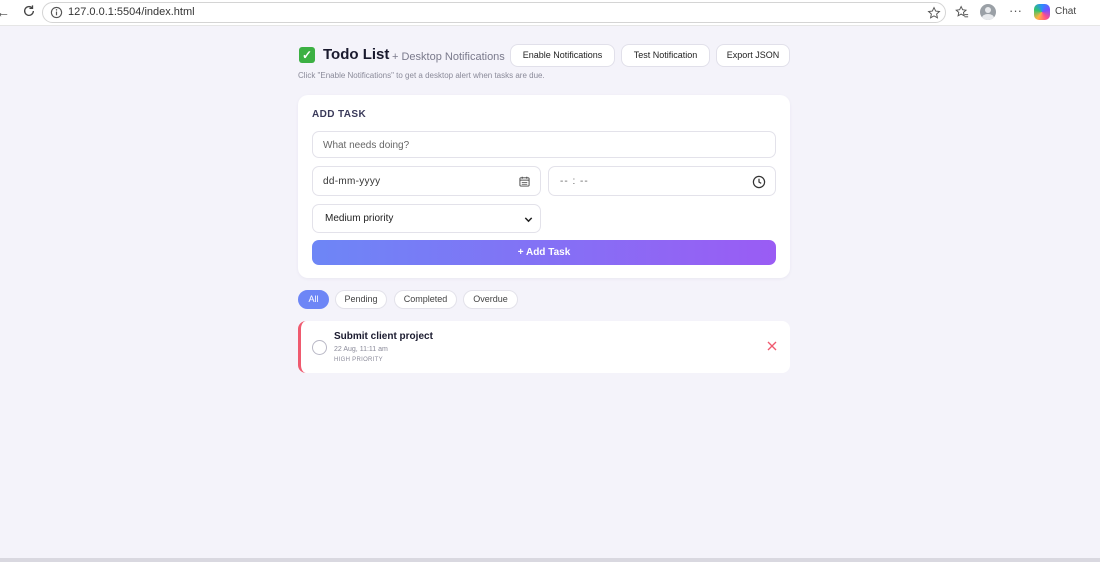 This screenshot has height=562, width=1100. What do you see at coordinates (313, 299) in the screenshot?
I see `filter-all: All` at bounding box center [313, 299].